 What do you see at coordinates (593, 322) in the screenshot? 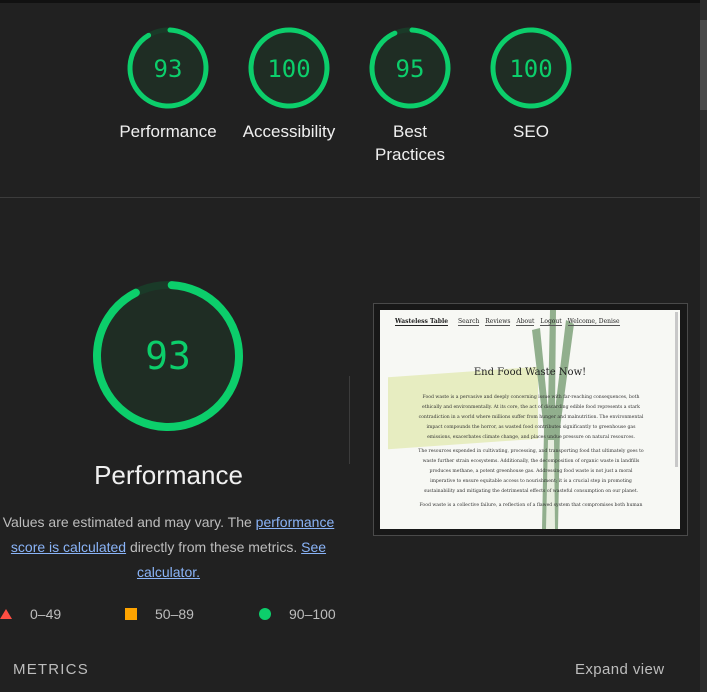
I see `screenshot-nav-link: Welcome, Denise` at bounding box center [593, 322].